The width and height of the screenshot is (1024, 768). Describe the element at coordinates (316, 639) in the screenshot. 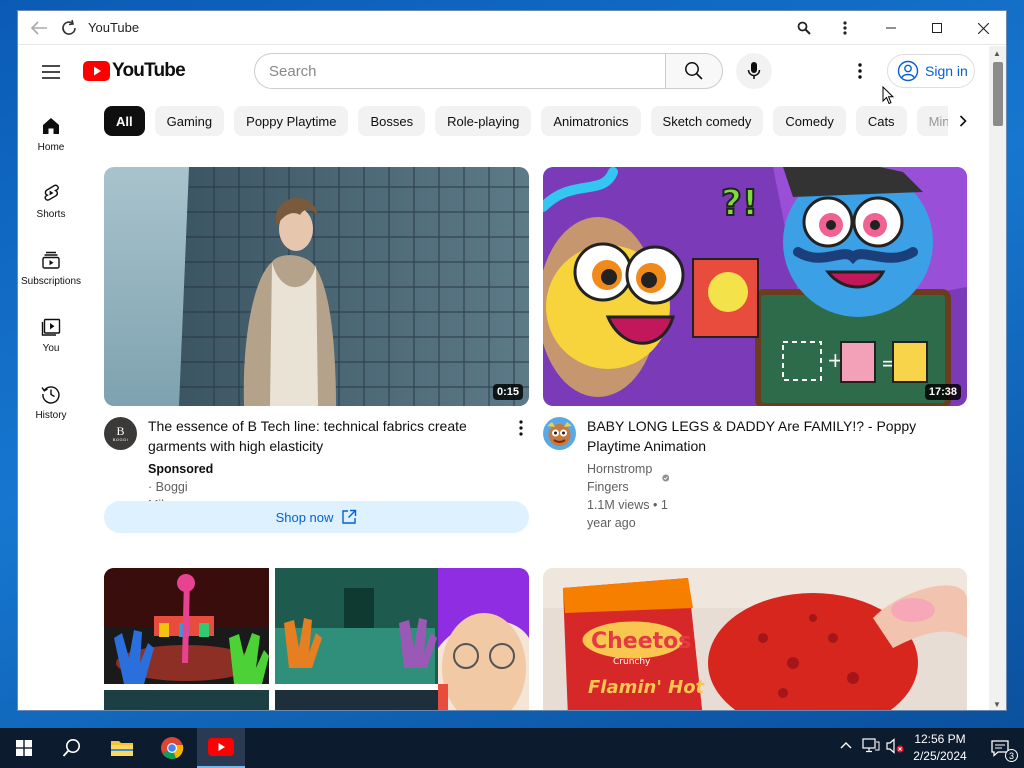

I see `video-thumbnail` at that location.